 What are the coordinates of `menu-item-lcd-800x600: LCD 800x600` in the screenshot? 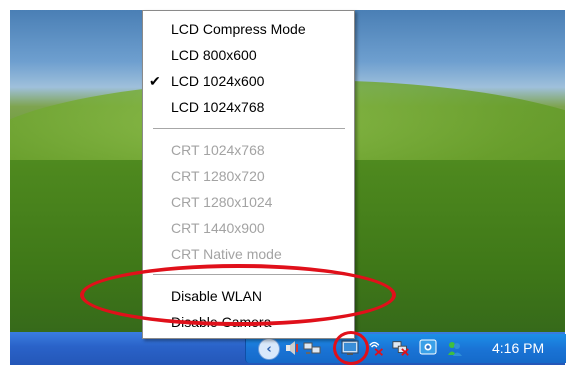 It's located at (248, 55).